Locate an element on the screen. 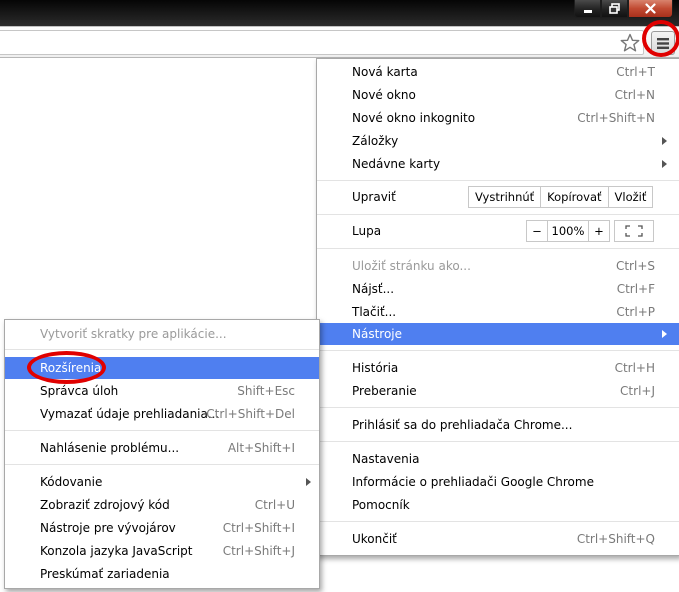 This screenshot has height=592, width=679. submenu-item-view-source: Zobraziť zdrojový kód Ctrl+U is located at coordinates (162, 505).